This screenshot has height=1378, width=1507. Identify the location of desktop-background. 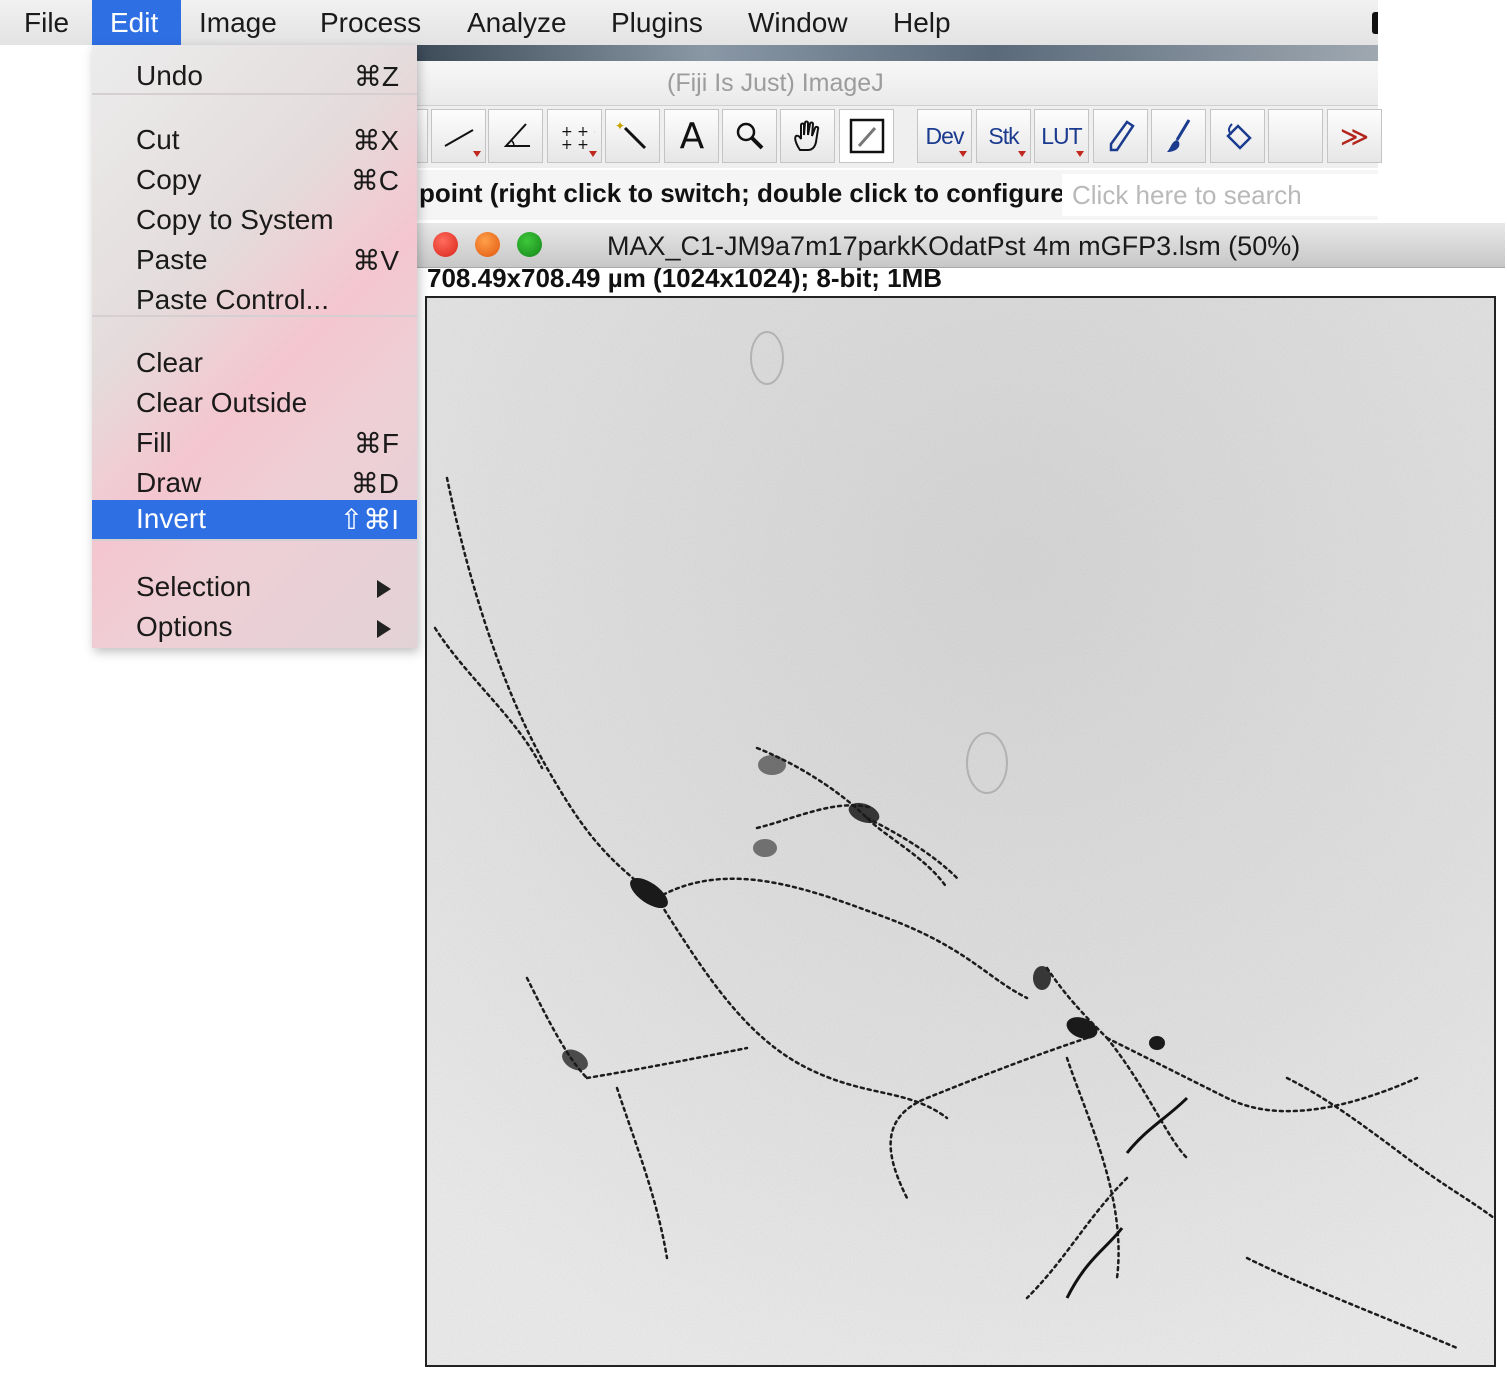
(897, 53).